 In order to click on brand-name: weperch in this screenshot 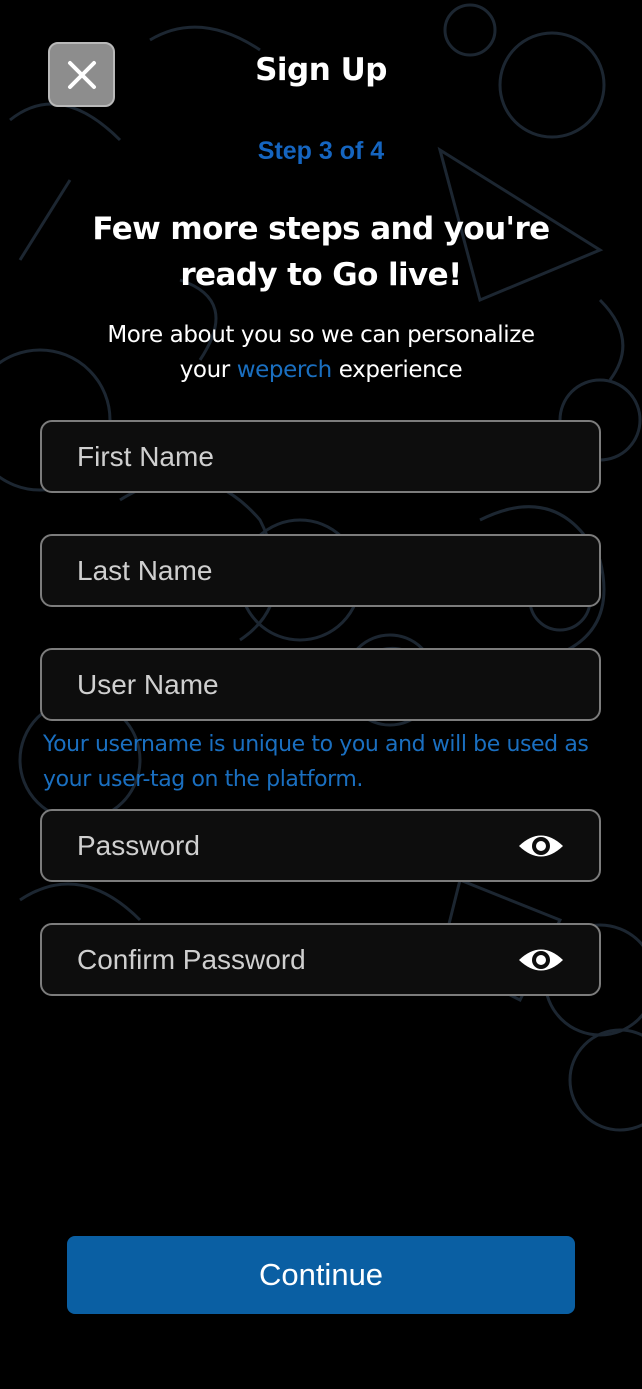, I will do `click(284, 370)`.